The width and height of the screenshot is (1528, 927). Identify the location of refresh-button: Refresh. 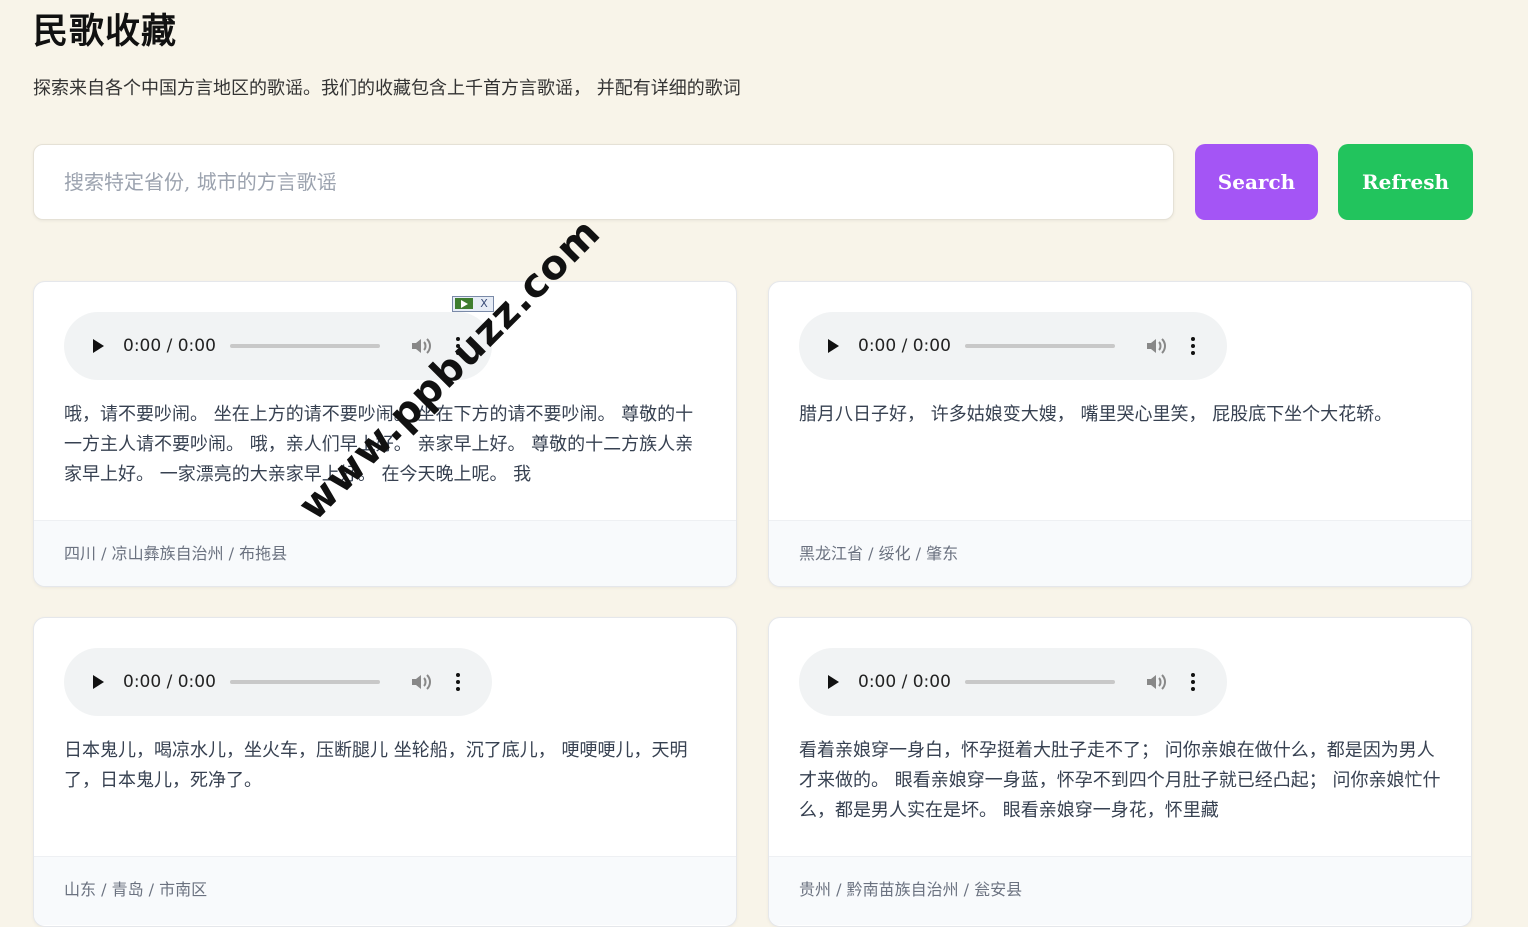
(1405, 182).